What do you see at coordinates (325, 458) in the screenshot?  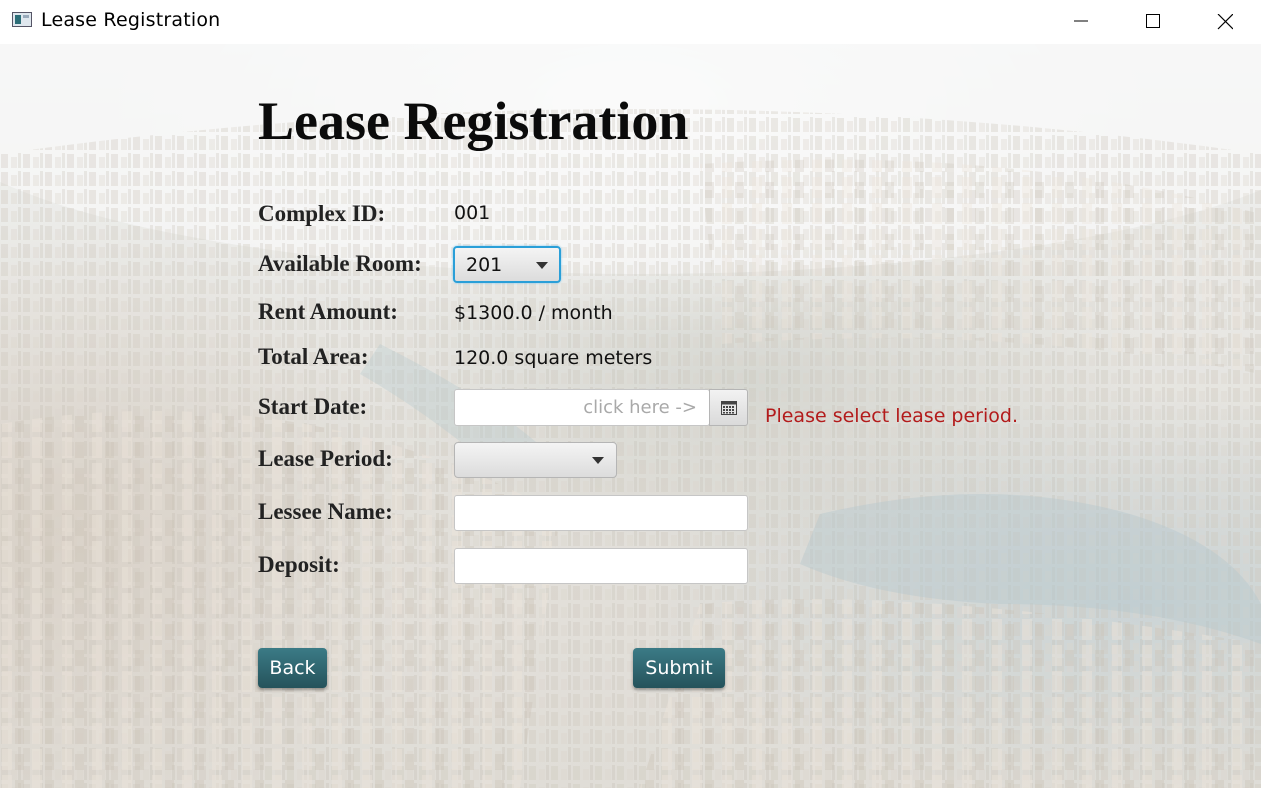 I see `lease-period-label: Lease Period:` at bounding box center [325, 458].